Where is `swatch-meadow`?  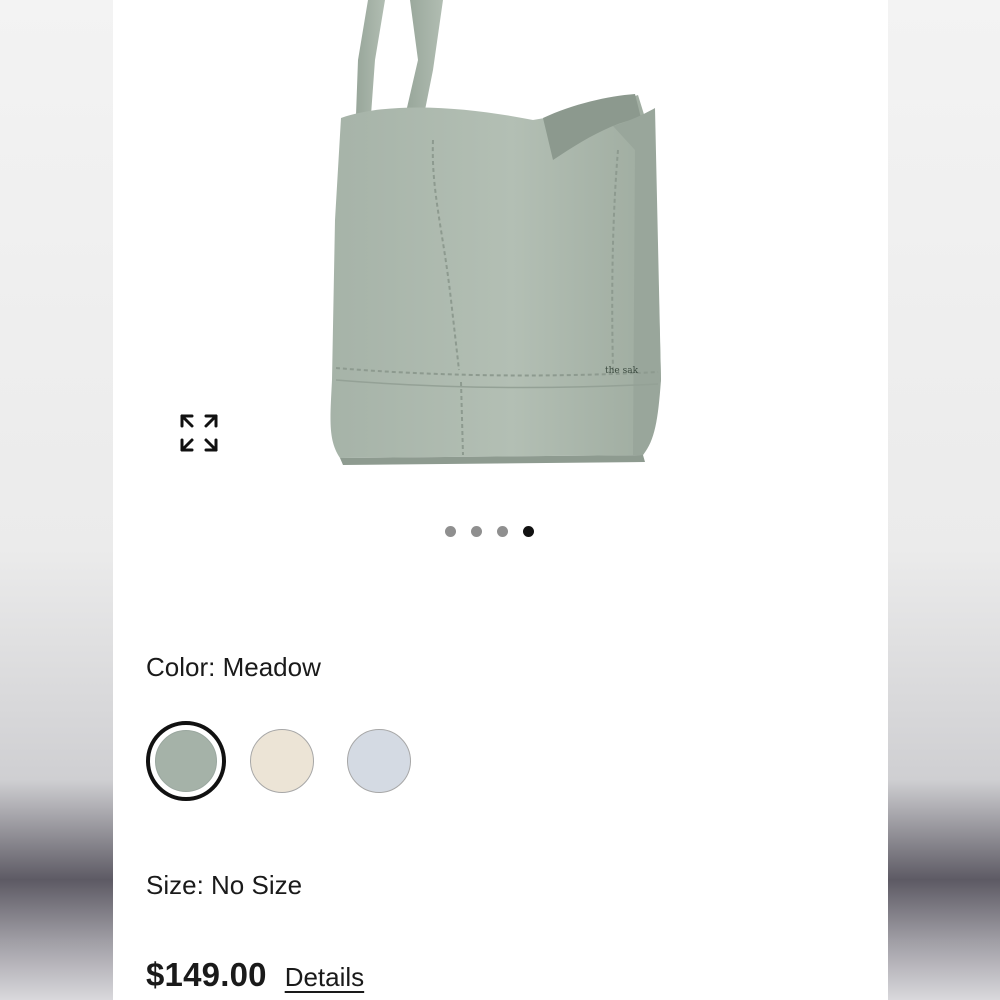 swatch-meadow is located at coordinates (186, 761).